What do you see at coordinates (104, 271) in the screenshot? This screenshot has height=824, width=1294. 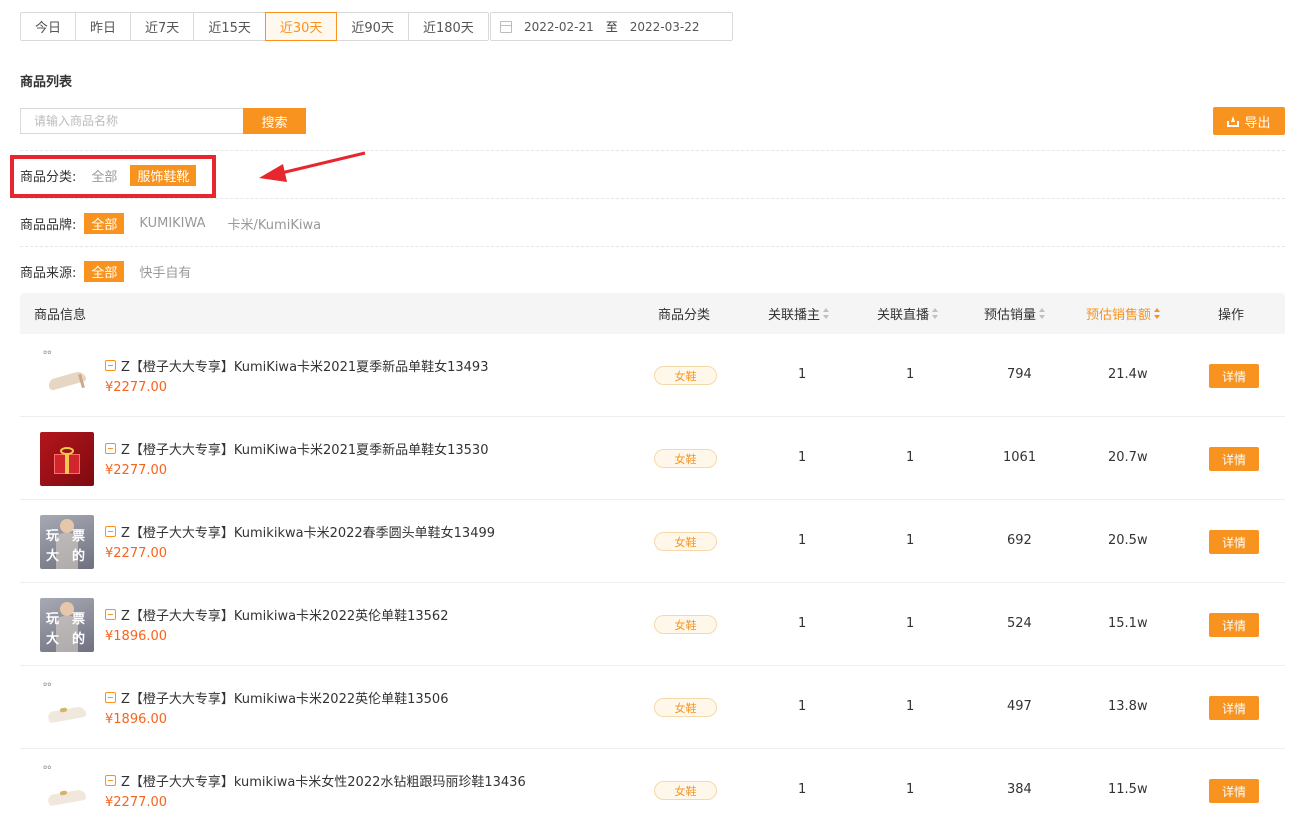 I see `source-option-all: 全部` at bounding box center [104, 271].